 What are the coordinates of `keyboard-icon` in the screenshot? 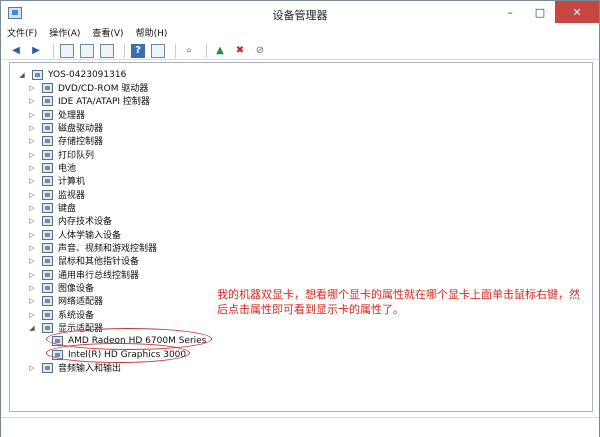 It's located at (47, 207).